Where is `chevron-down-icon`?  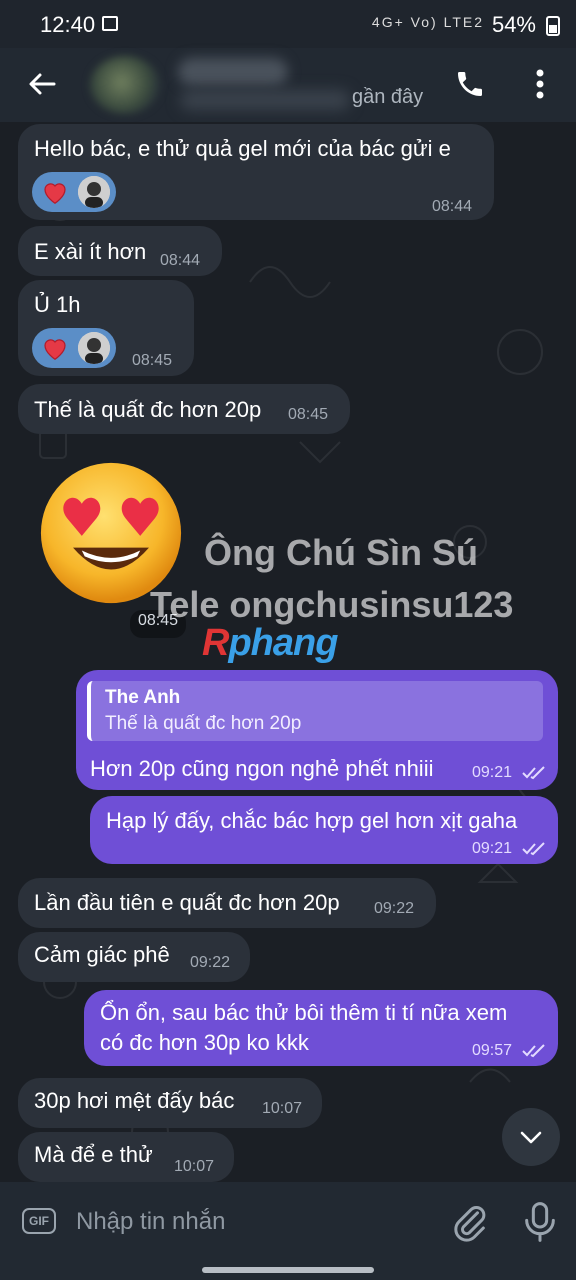 chevron-down-icon is located at coordinates (531, 1137).